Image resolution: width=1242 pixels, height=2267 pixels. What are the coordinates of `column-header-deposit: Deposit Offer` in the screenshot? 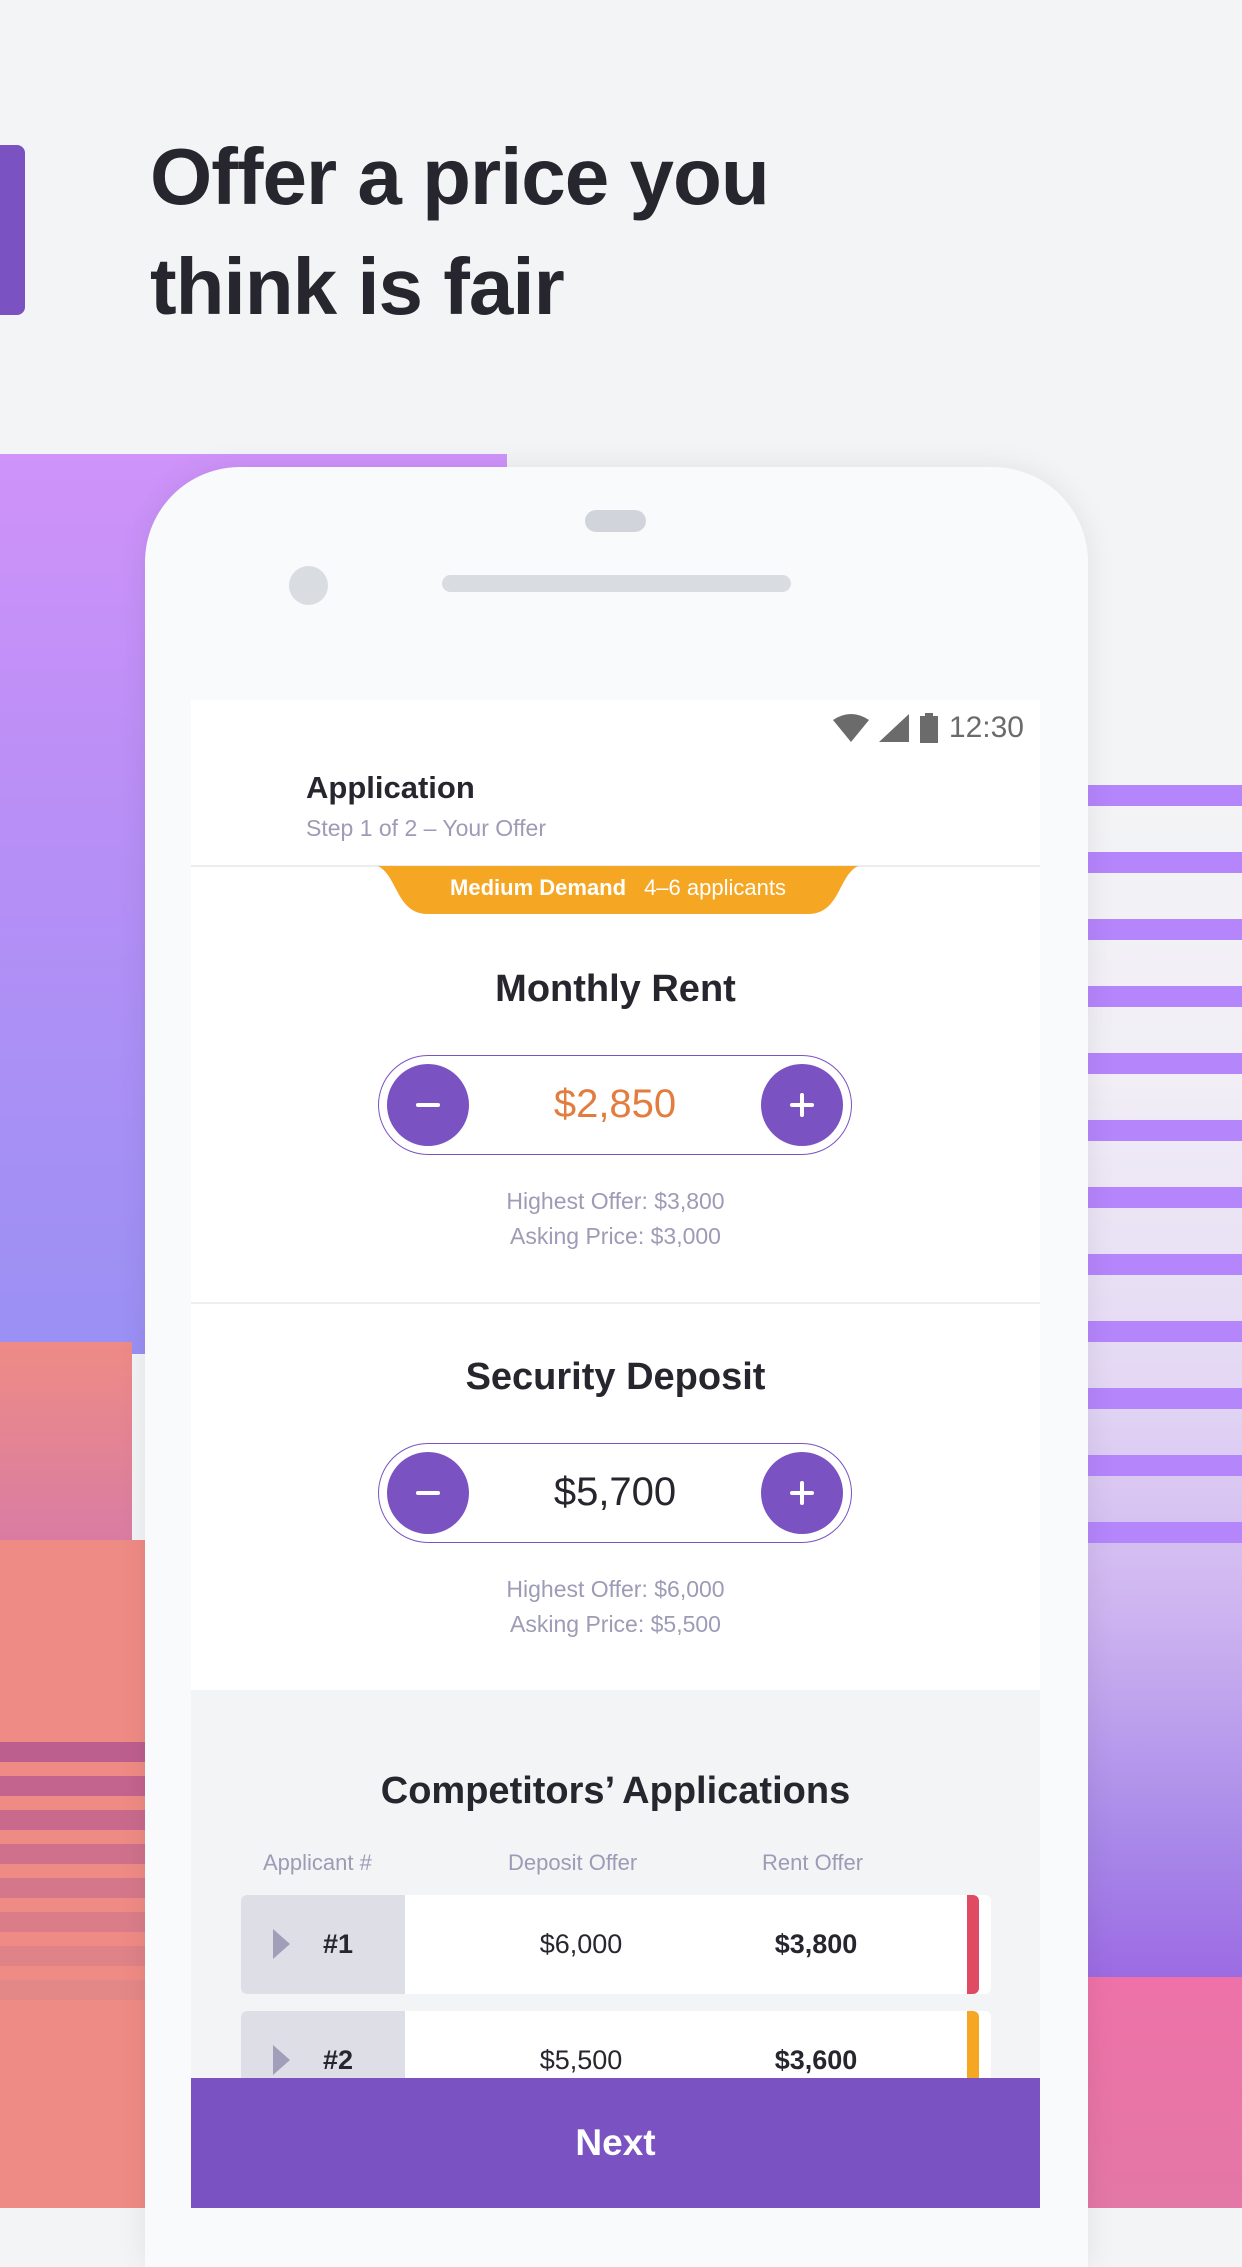 It's located at (573, 1862).